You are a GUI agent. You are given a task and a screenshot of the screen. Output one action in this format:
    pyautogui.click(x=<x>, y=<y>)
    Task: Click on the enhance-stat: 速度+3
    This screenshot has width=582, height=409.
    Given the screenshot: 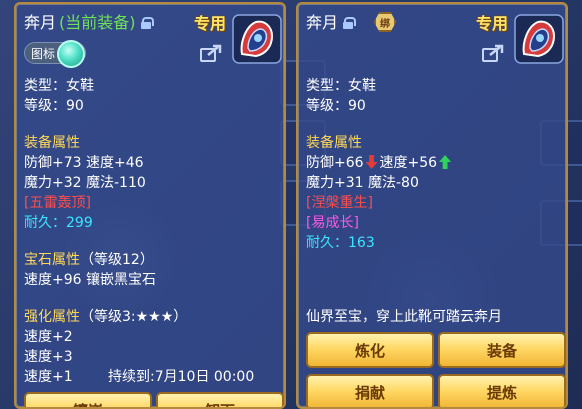 What is the action you would take?
    pyautogui.click(x=48, y=357)
    